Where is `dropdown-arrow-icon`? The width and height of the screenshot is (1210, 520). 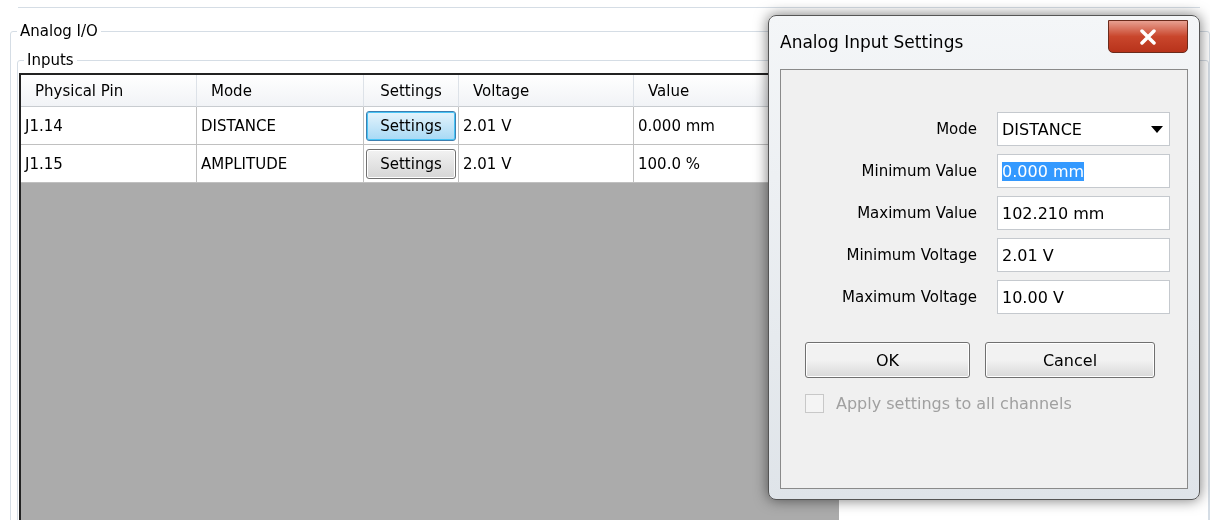
dropdown-arrow-icon is located at coordinates (1157, 129).